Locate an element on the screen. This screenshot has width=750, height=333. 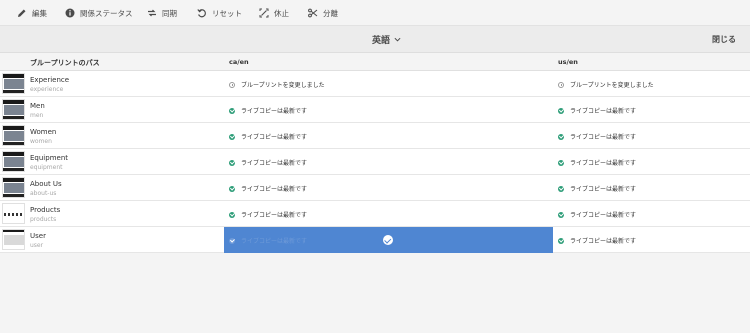
sync-button: 同期 is located at coordinates (162, 13).